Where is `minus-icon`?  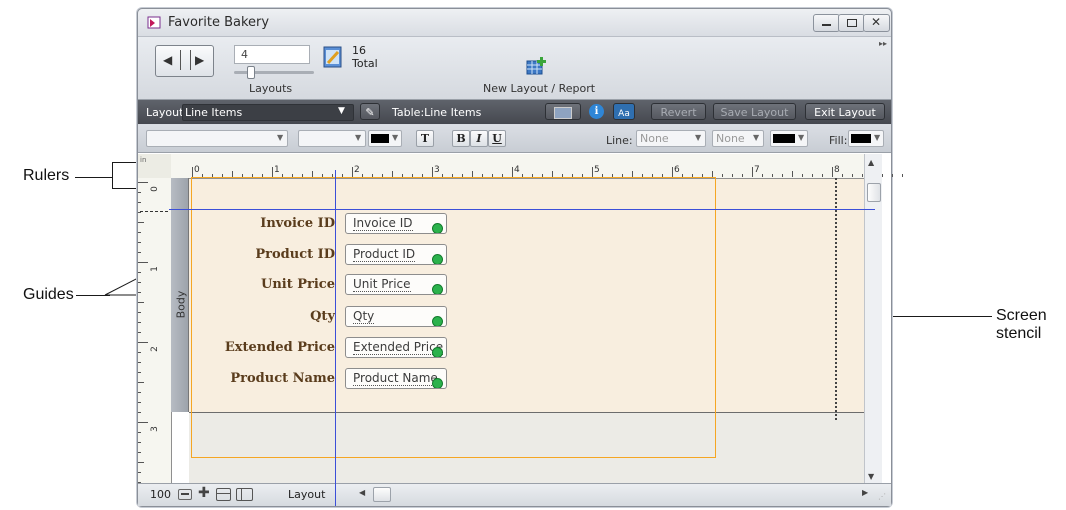
minus-icon is located at coordinates (185, 494).